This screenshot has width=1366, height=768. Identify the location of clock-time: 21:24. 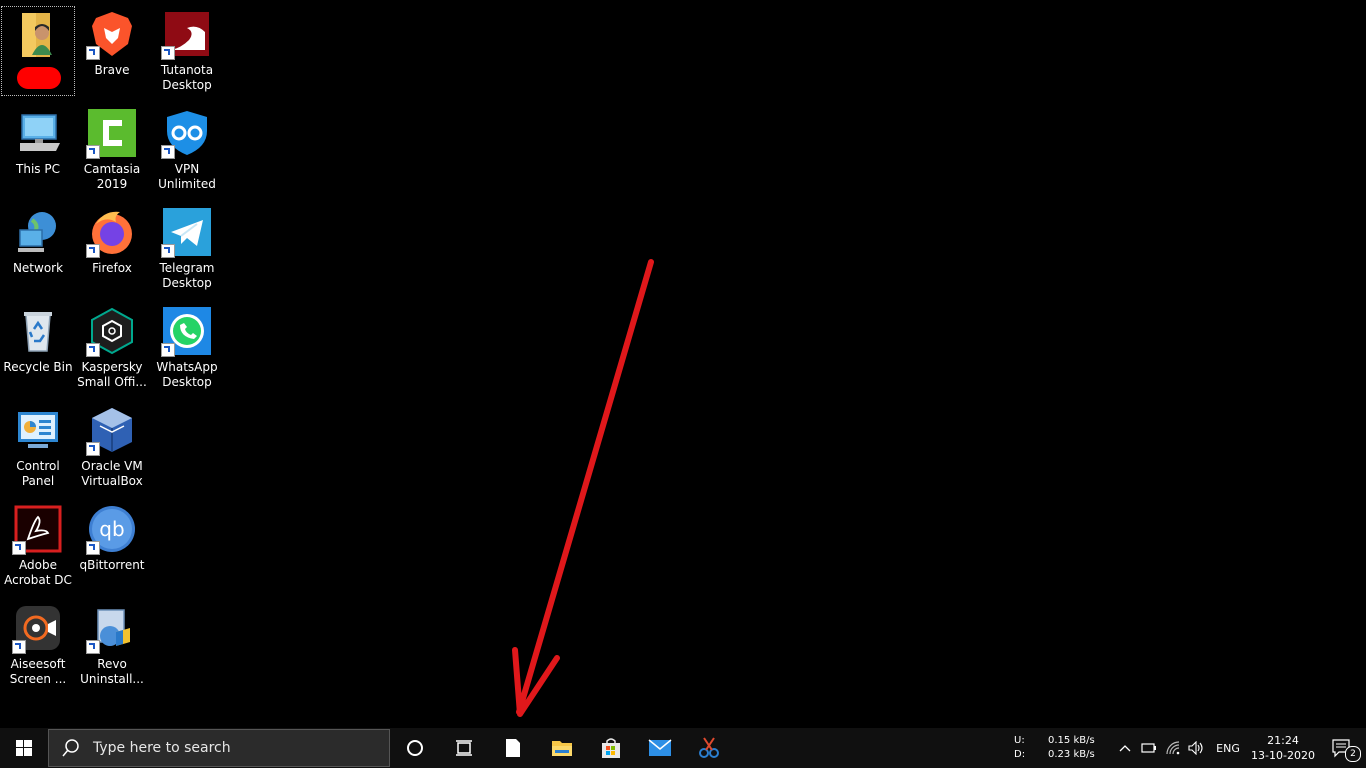
(1283, 740).